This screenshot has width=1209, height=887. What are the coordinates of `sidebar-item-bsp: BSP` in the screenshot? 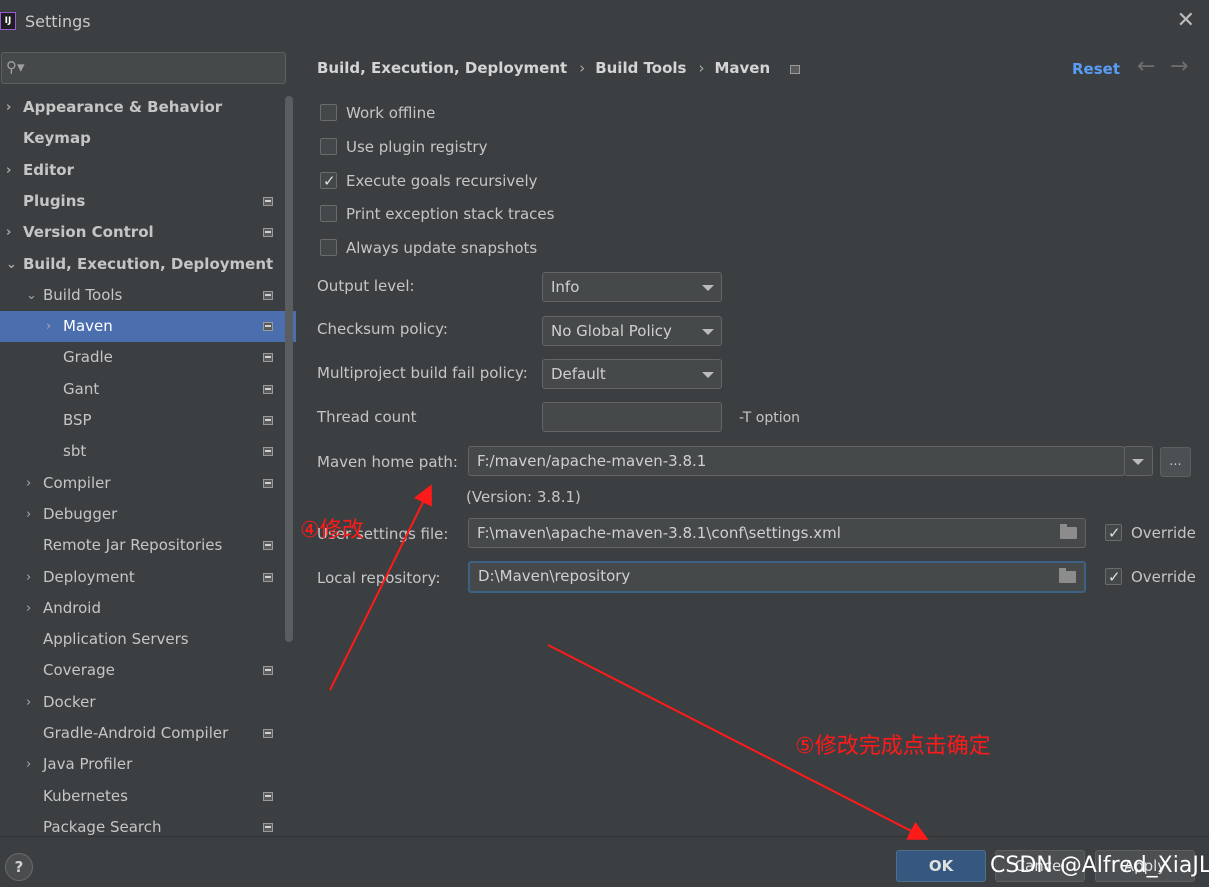 It's located at (148, 420).